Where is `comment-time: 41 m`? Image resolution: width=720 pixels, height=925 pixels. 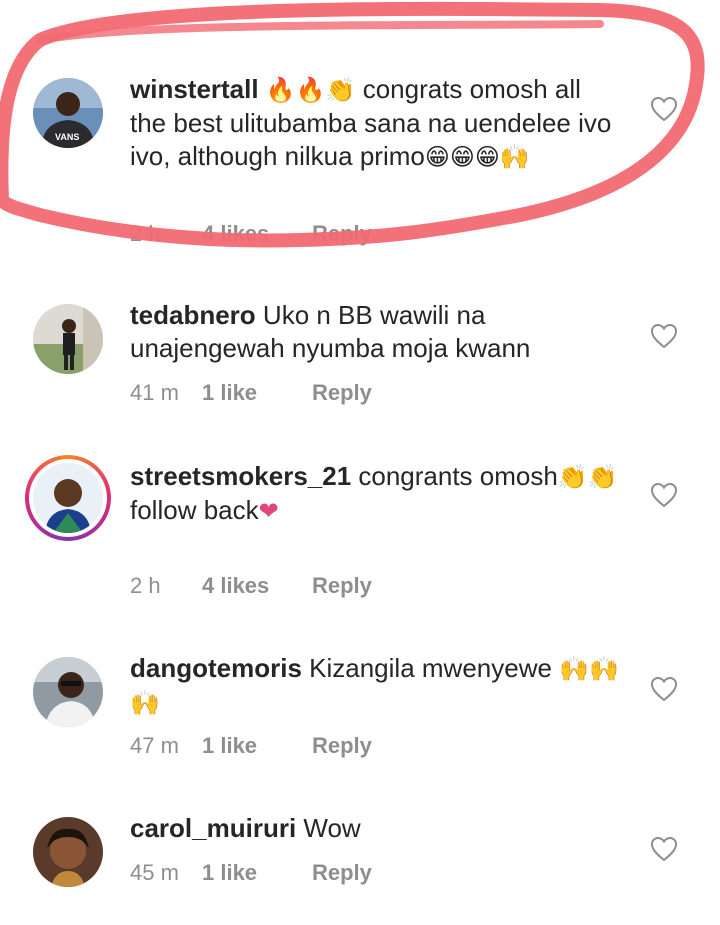 comment-time: 41 m is located at coordinates (154, 392).